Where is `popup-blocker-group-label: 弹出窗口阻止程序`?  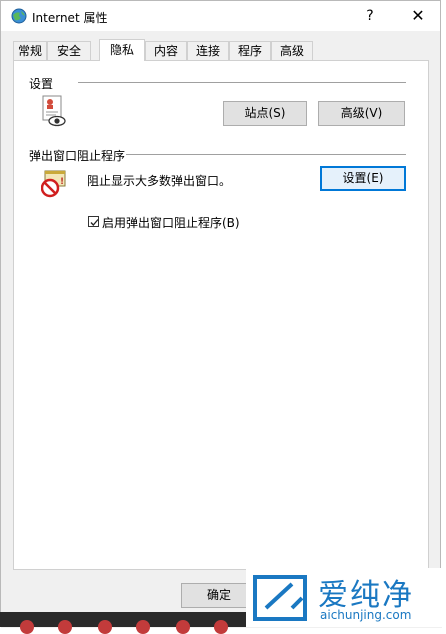 popup-blocker-group-label: 弹出窗口阻止程序 is located at coordinates (77, 156).